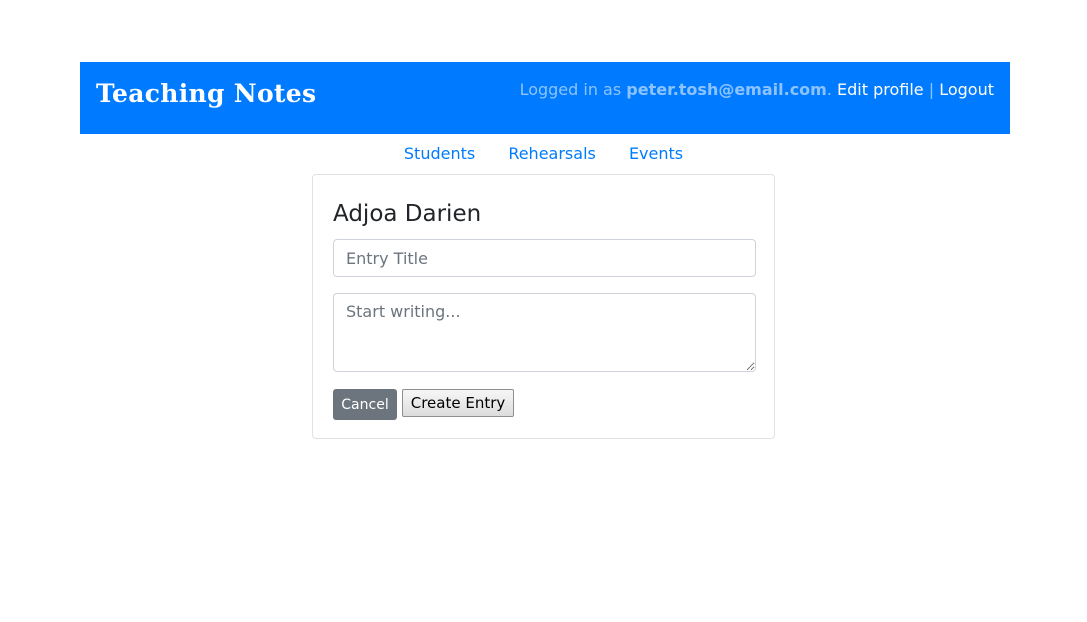 Image resolution: width=1087 pixels, height=622 pixels. Describe the element at coordinates (829, 89) in the screenshot. I see `email-suffix: .` at that location.